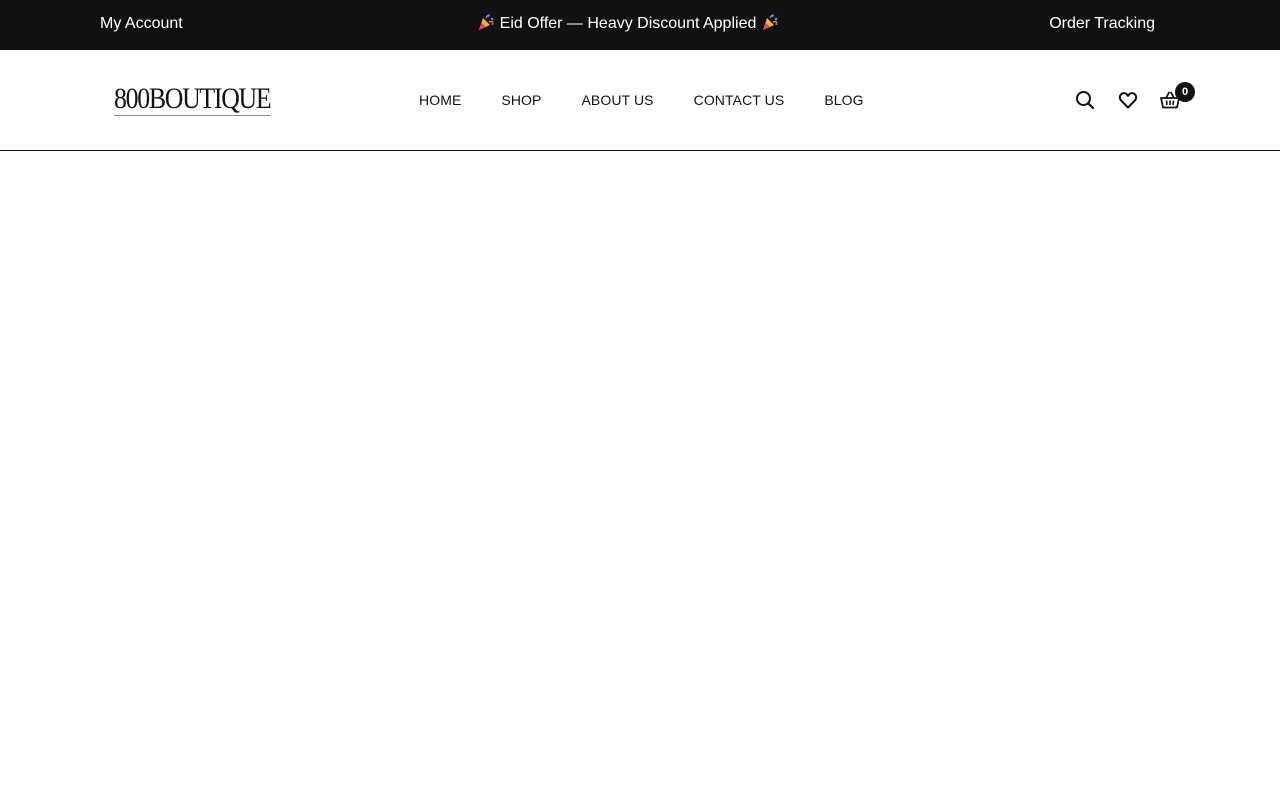 The width and height of the screenshot is (1280, 800). I want to click on cart-count-badge: 0, so click(1185, 92).